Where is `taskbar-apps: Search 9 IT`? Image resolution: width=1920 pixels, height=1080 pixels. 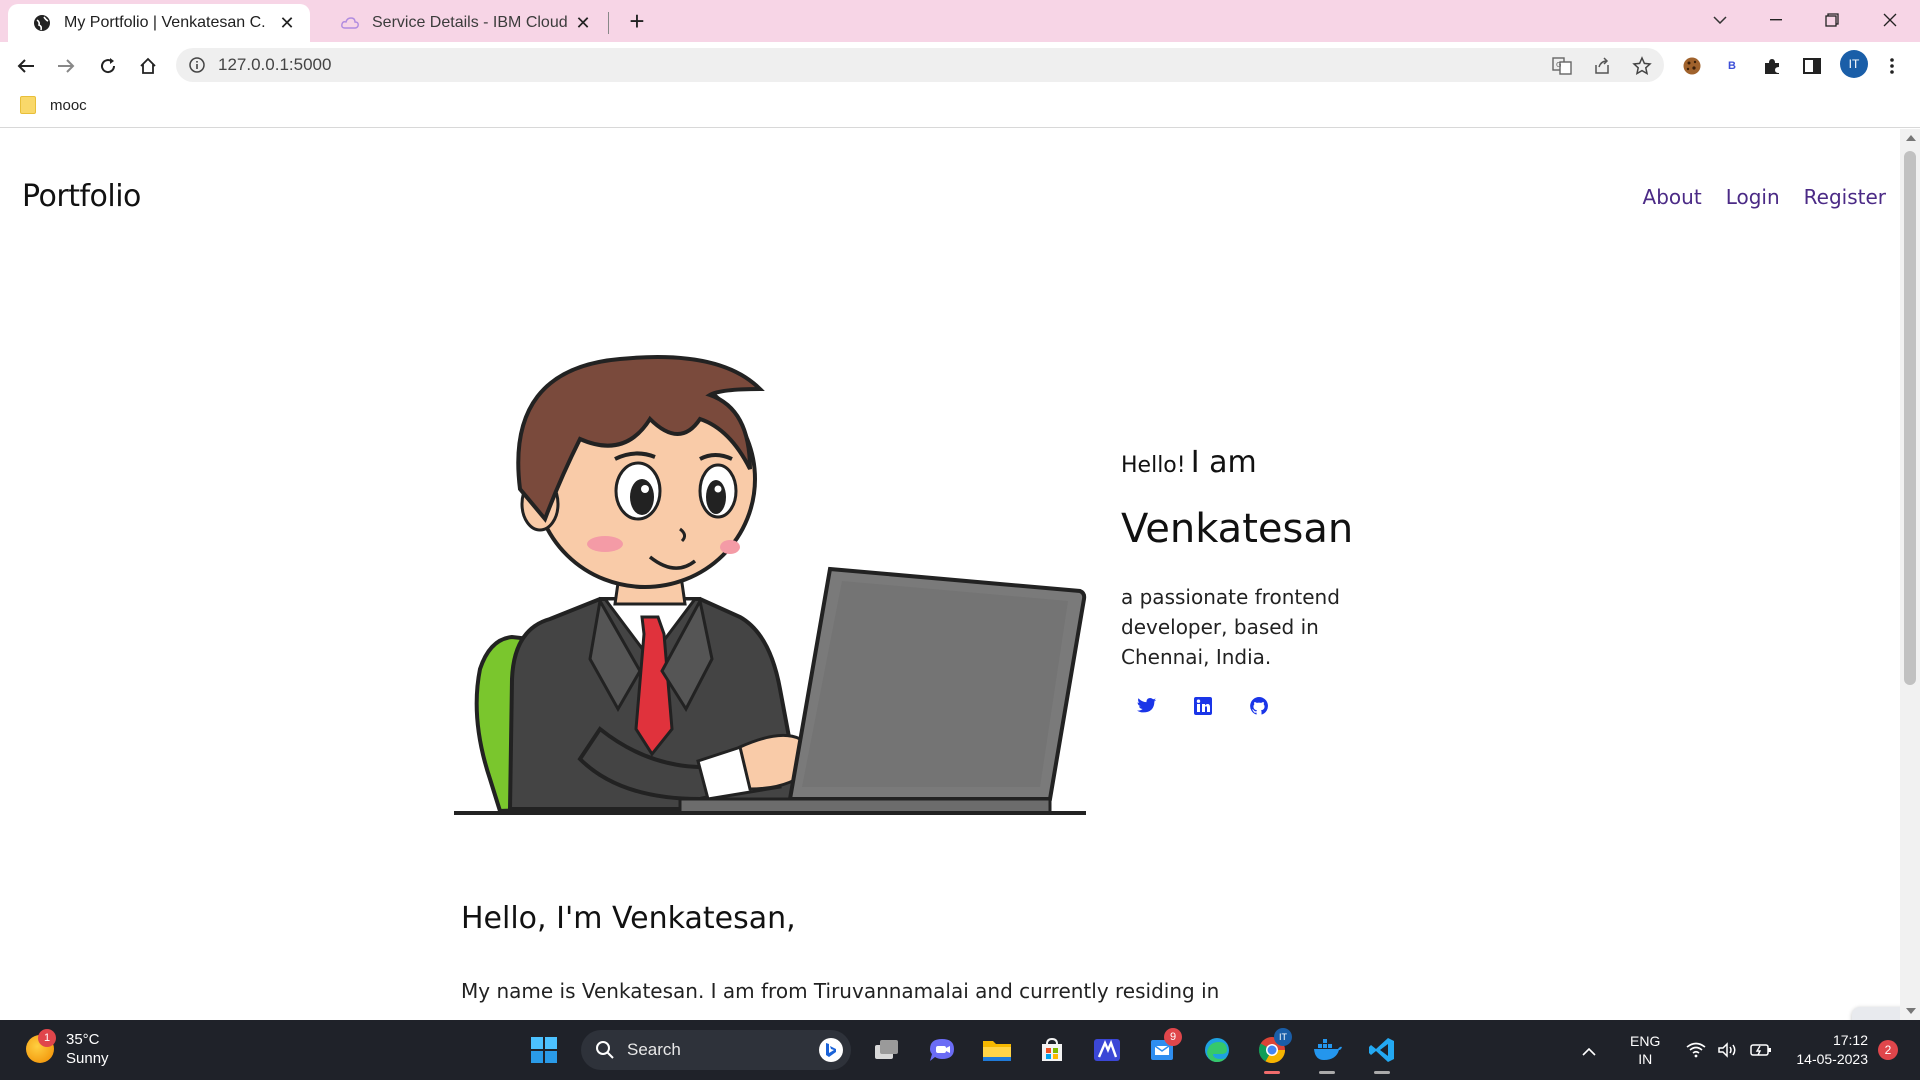 taskbar-apps: Search 9 IT is located at coordinates (966, 1050).